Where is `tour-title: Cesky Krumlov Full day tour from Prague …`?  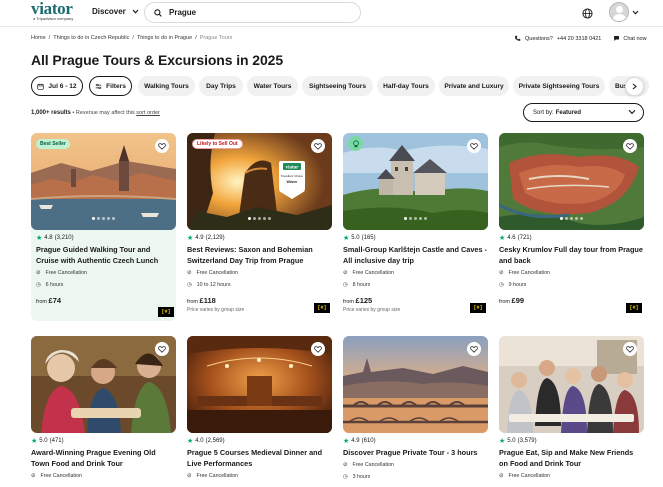 tour-title: Cesky Krumlov Full day tour from Prague … is located at coordinates (571, 255).